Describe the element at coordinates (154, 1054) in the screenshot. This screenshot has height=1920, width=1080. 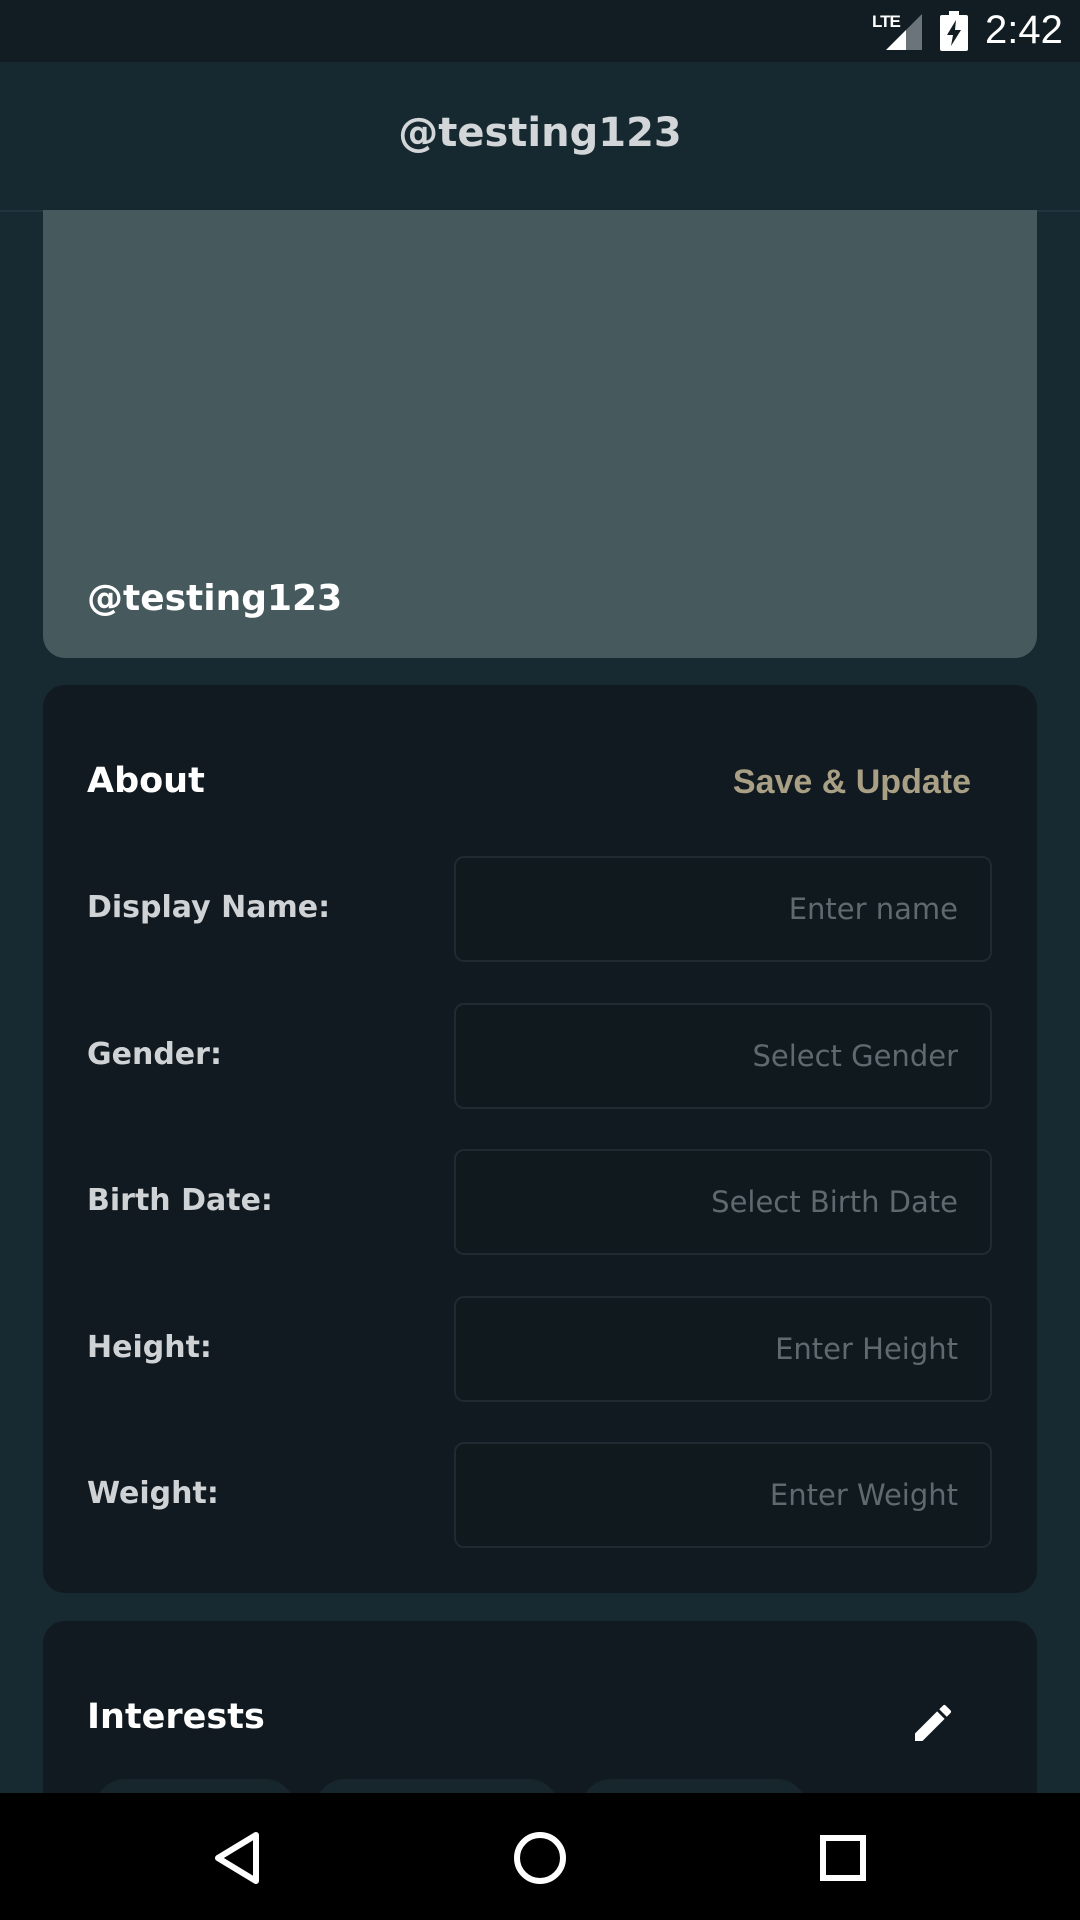
I see `gender-label: Gender:` at that location.